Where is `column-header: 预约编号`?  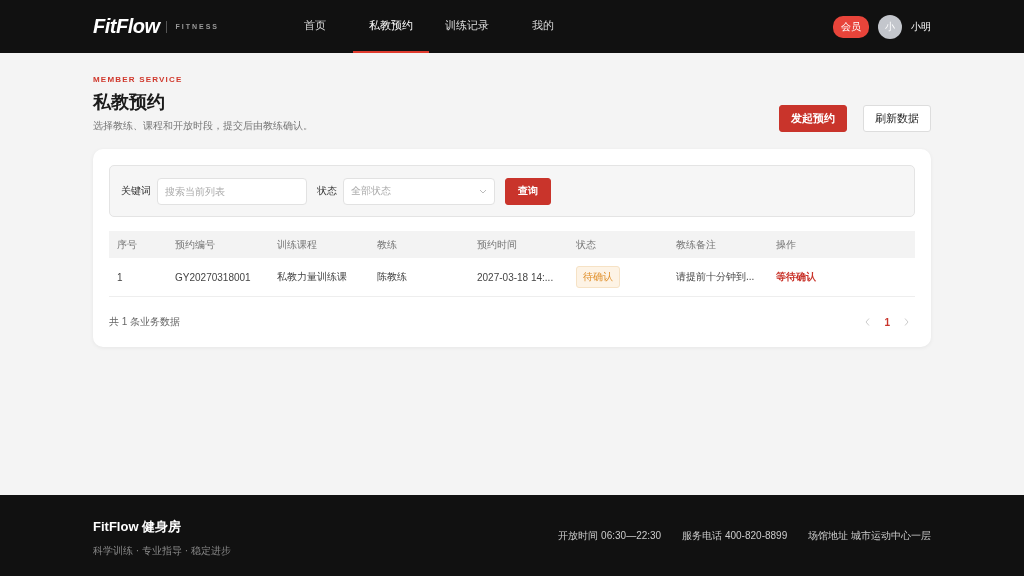 column-header: 预约编号 is located at coordinates (194, 244).